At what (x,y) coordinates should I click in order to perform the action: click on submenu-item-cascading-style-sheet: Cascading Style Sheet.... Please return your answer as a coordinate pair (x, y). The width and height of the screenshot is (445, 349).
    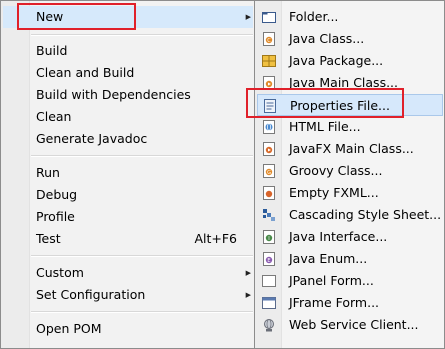
    Looking at the image, I should click on (350, 215).